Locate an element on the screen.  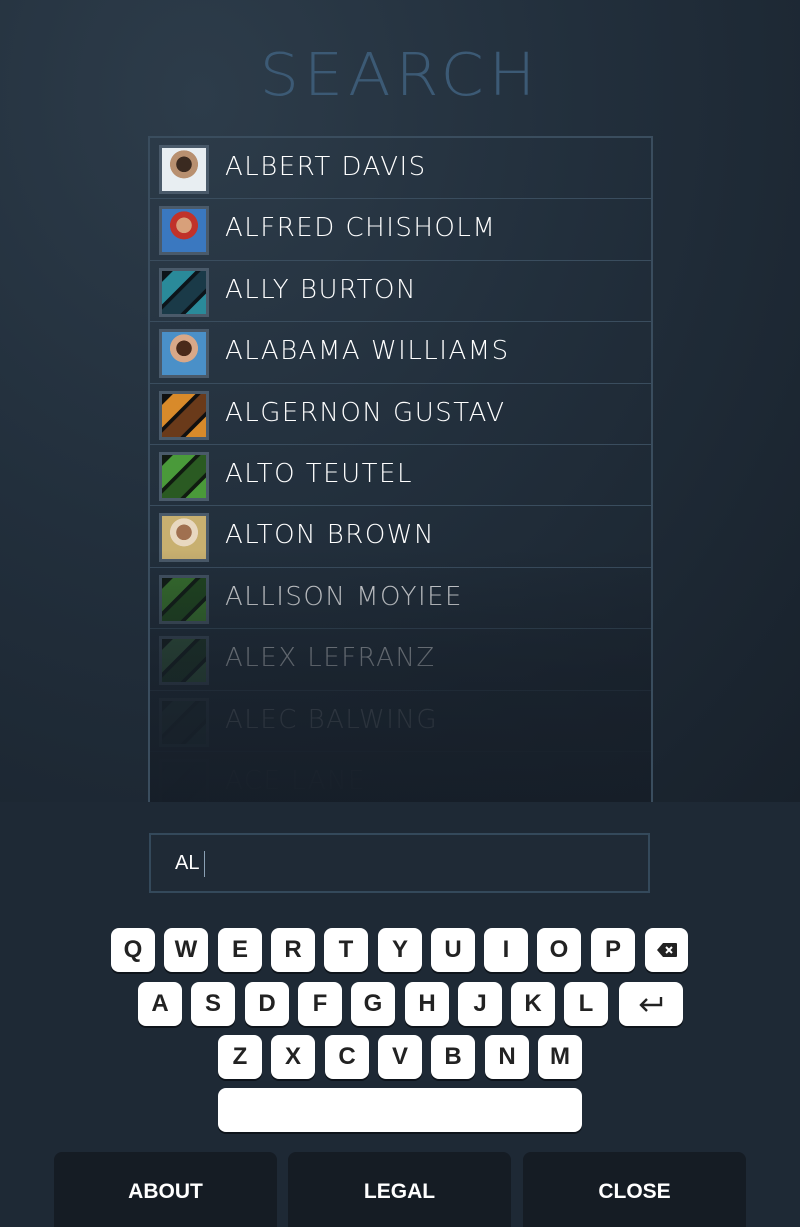
list-item: ALEX LEFRANZ is located at coordinates (400, 660).